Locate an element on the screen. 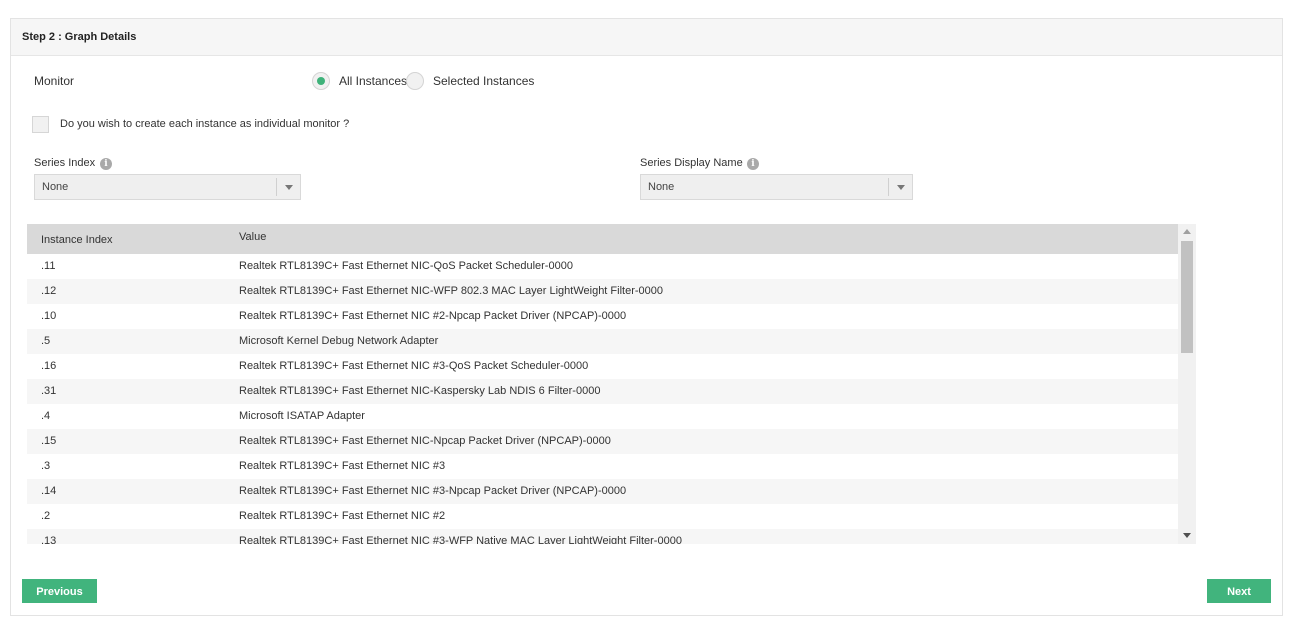 This screenshot has height=635, width=1314. instance-index-cell: .2 is located at coordinates (46, 516).